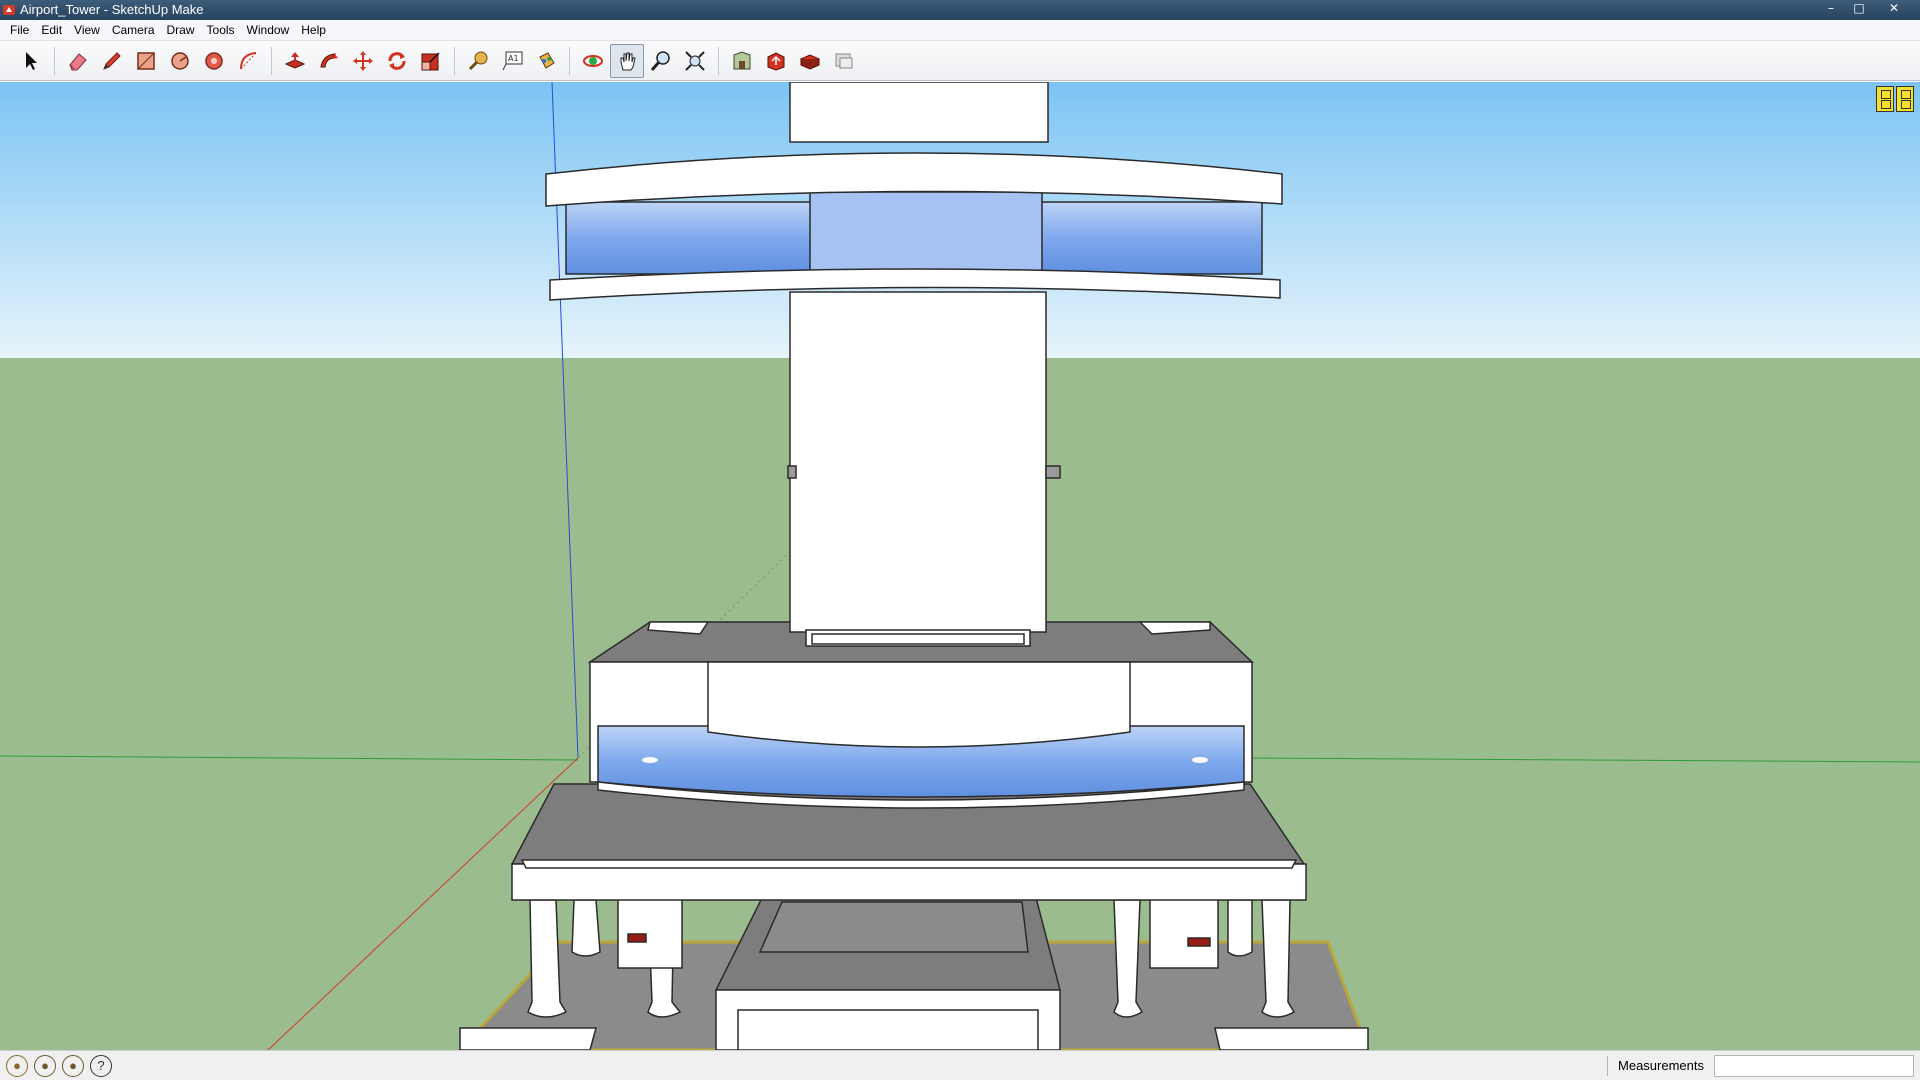 The image size is (1920, 1080). I want to click on tape-measure-icon, so click(478, 60).